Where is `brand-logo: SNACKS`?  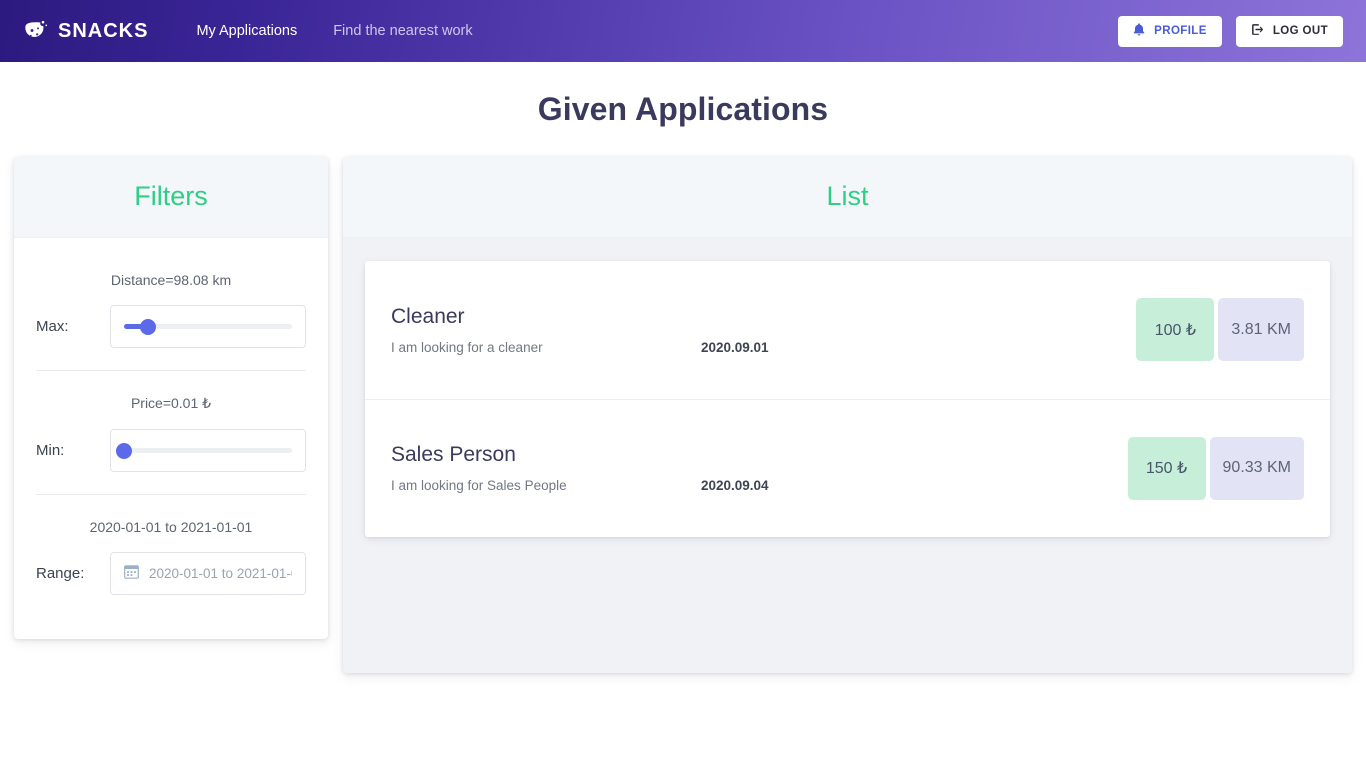
brand-logo: SNACKS is located at coordinates (85, 31).